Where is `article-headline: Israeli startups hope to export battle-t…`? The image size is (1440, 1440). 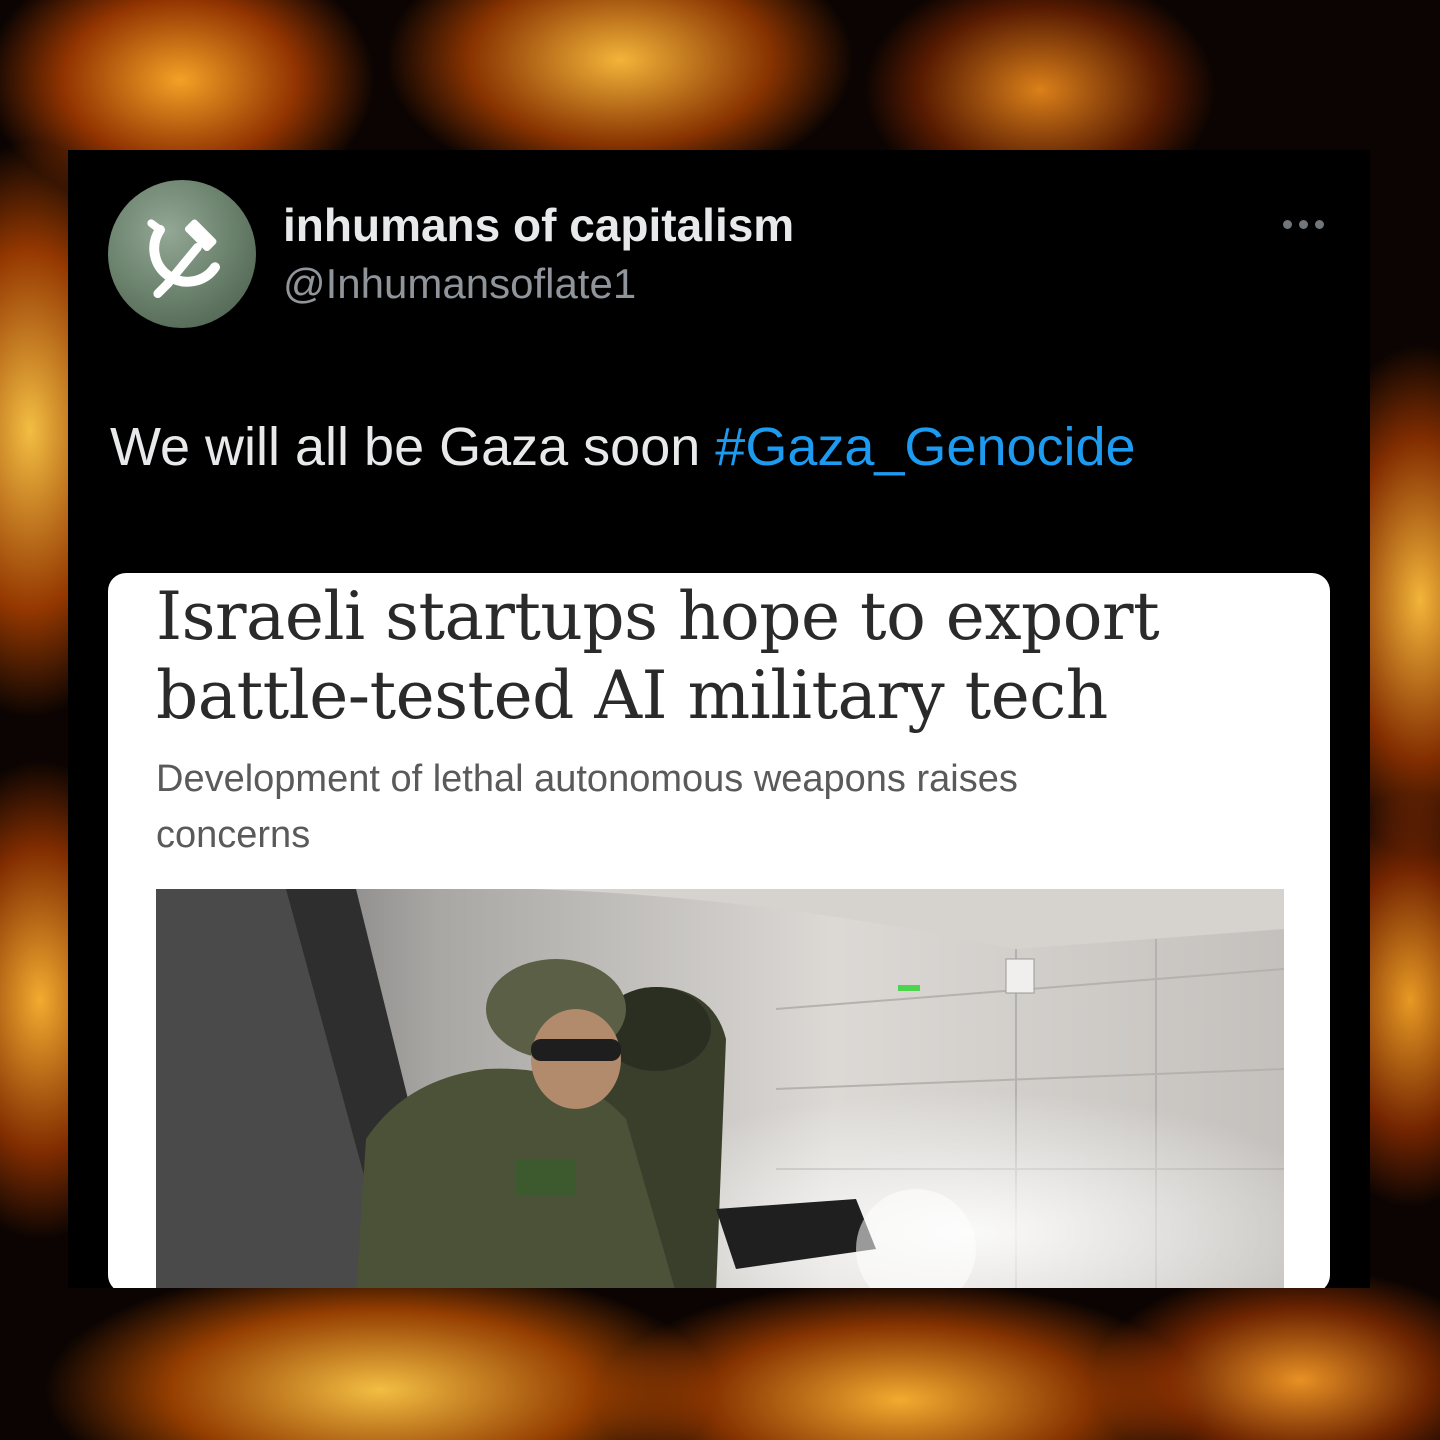 article-headline: Israeli startups hope to export battle-t… is located at coordinates (731, 656).